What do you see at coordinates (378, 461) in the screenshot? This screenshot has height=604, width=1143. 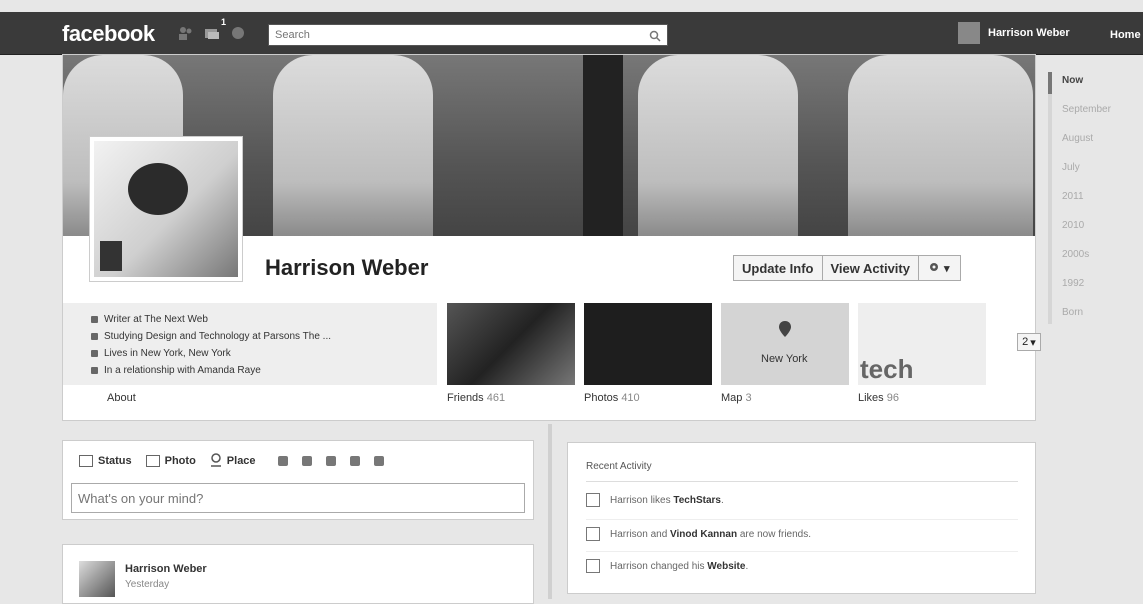 I see `life-event-flag-icon` at bounding box center [378, 461].